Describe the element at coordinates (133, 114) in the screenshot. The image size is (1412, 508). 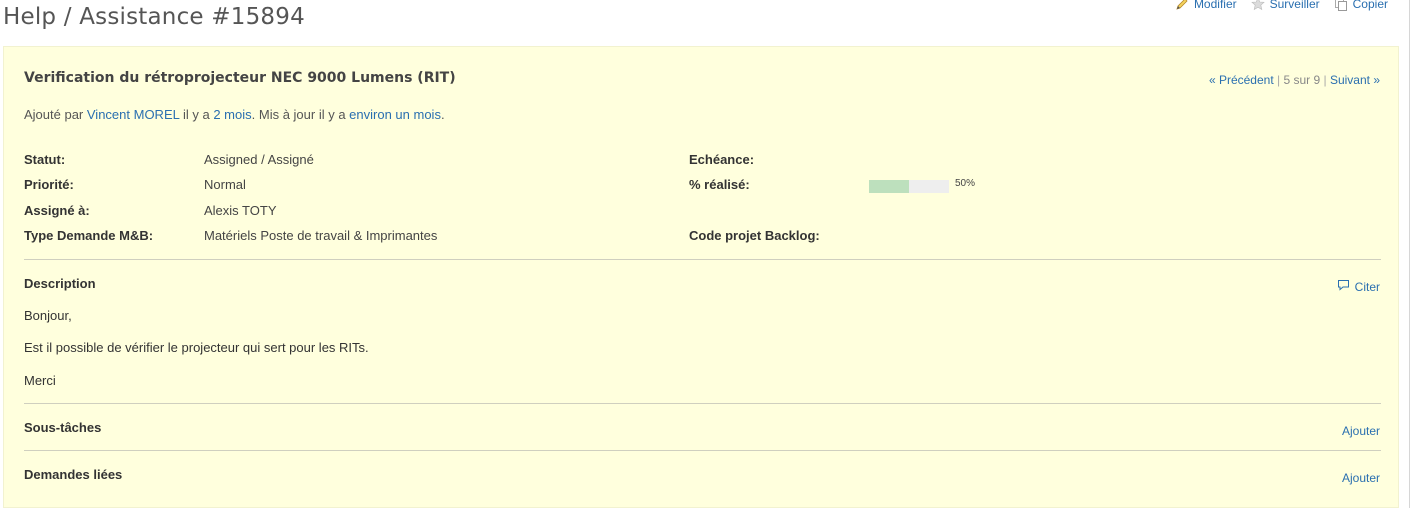
I see `author-link: Vincent MOREL` at that location.